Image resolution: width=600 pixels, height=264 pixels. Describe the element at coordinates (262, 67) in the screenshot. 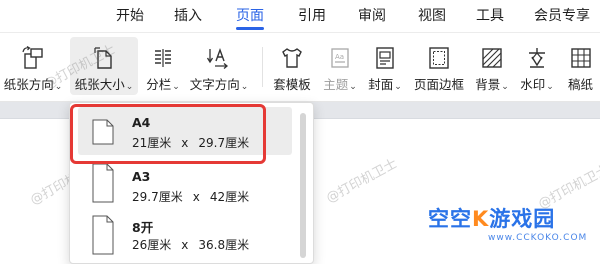

I see `ribbon-divider` at that location.